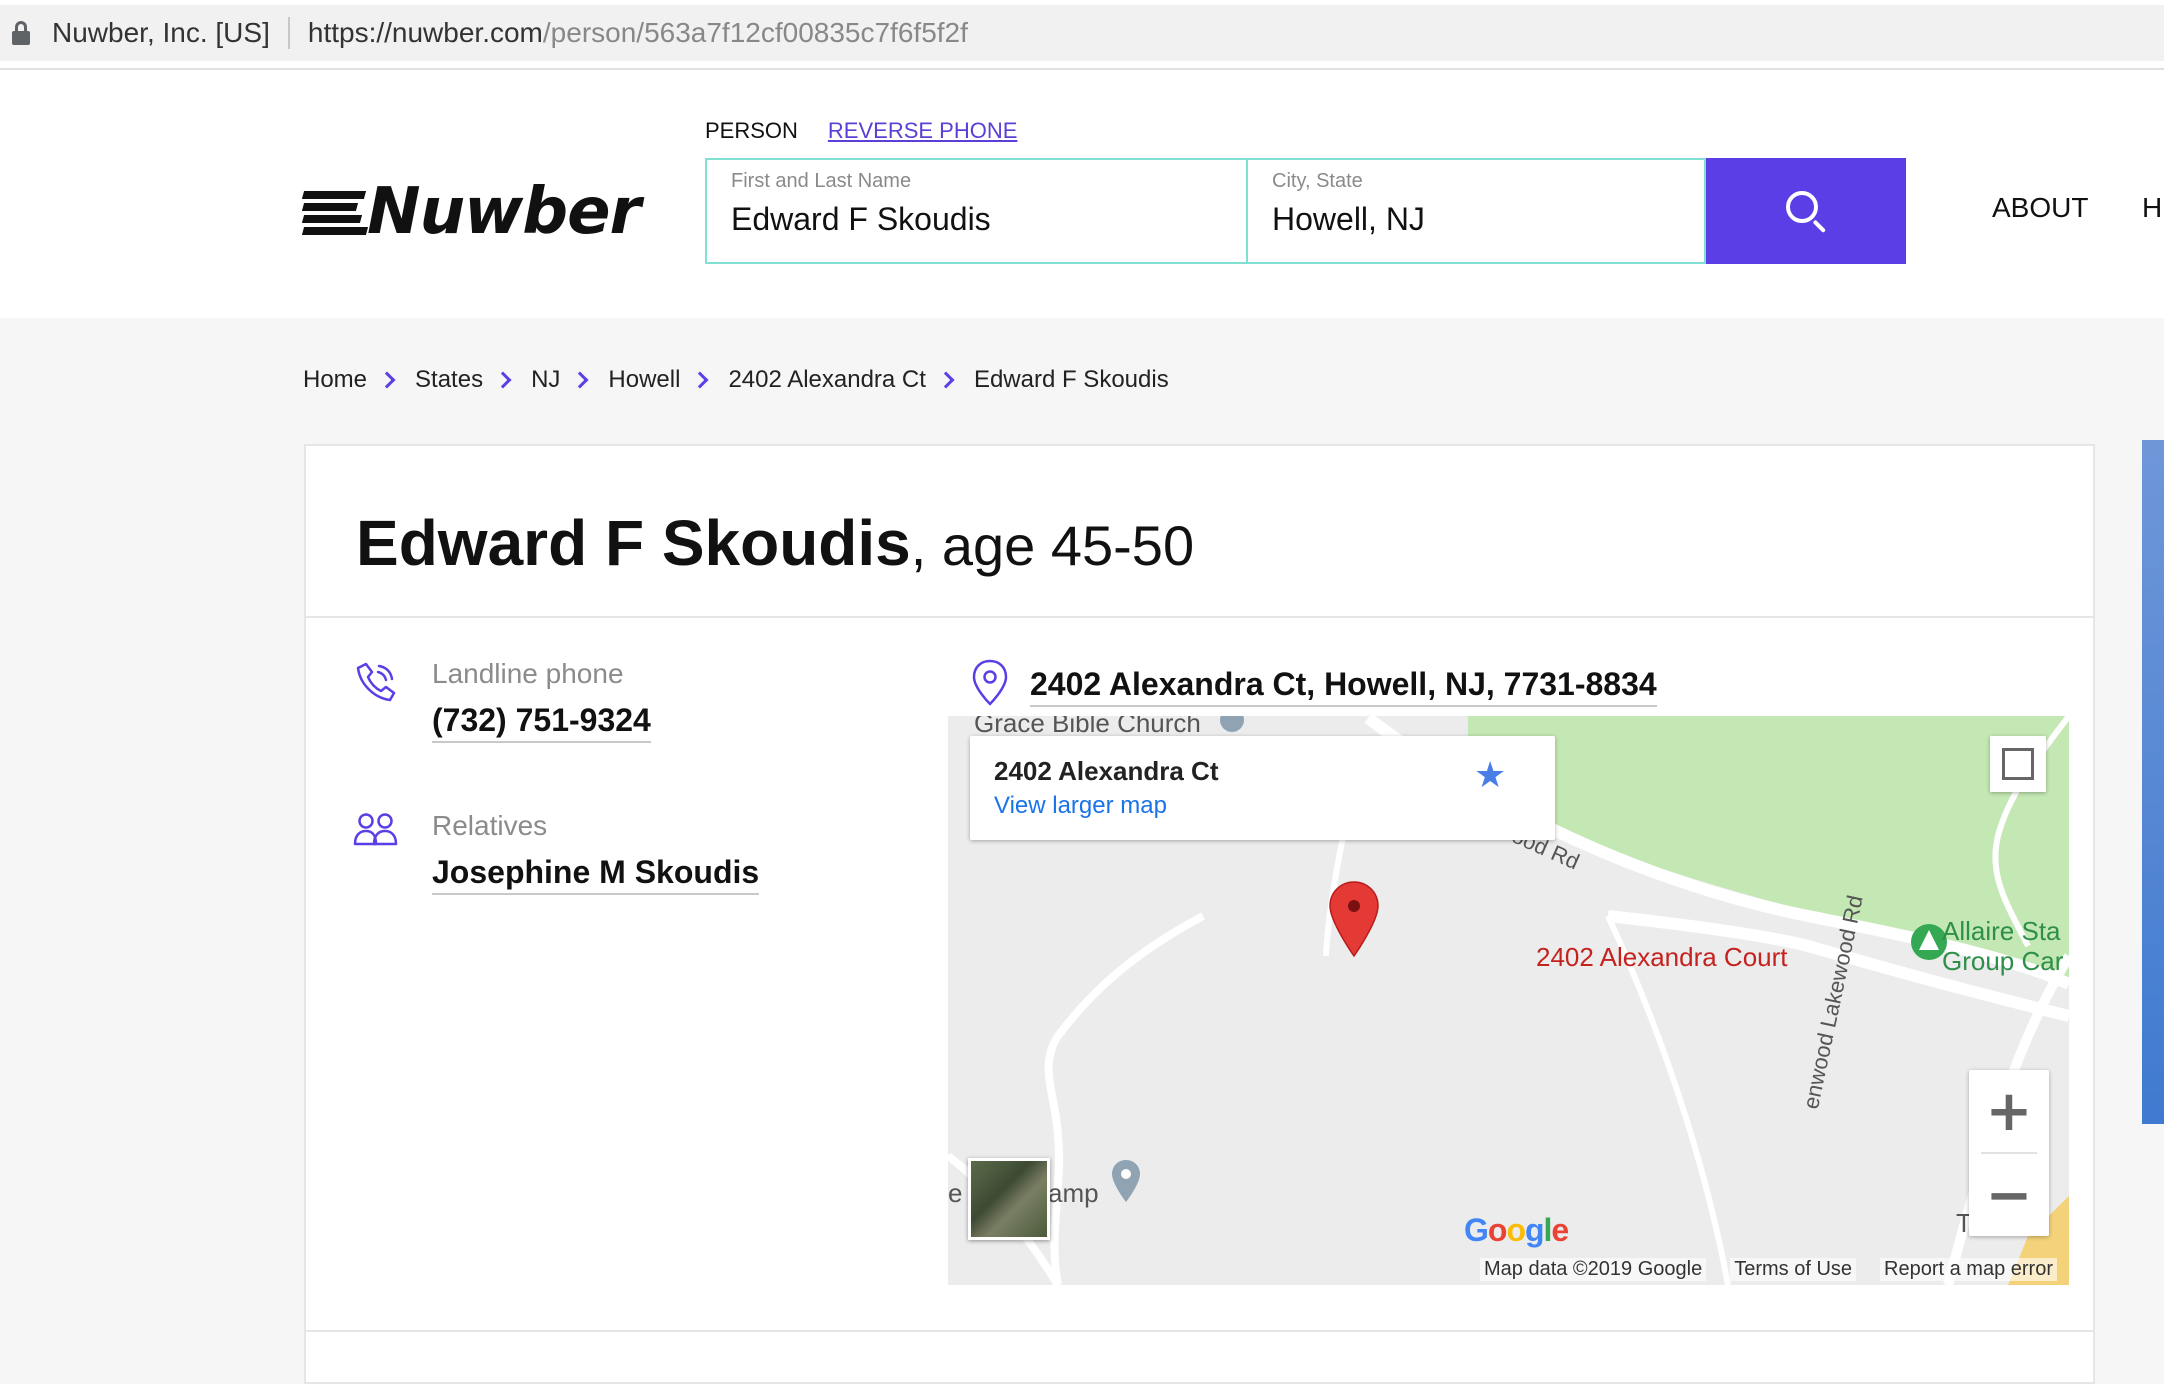 This screenshot has width=2164, height=1384. What do you see at coordinates (528, 673) in the screenshot?
I see `landline-label: Landline phone` at bounding box center [528, 673].